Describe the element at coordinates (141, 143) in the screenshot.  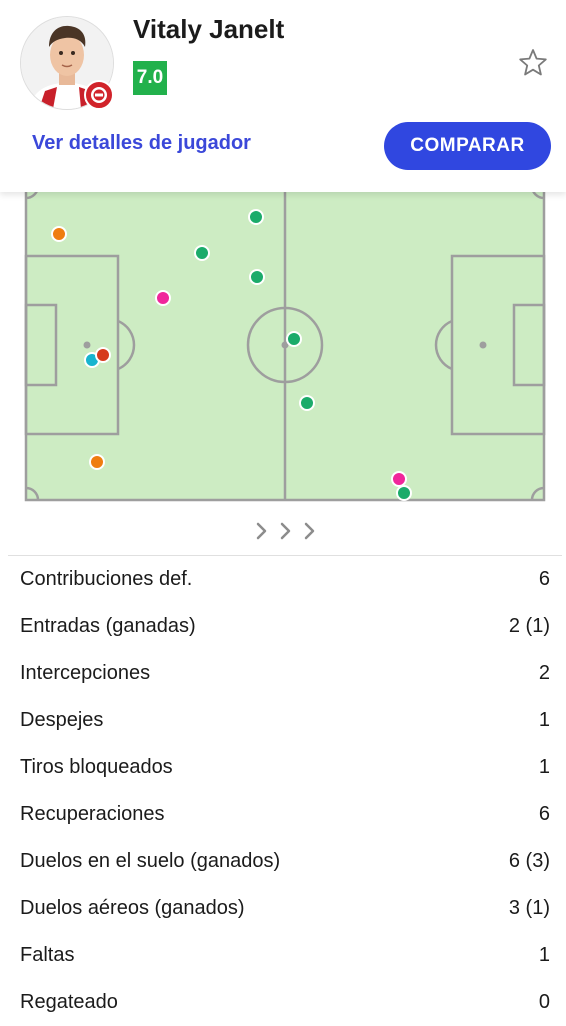
I see `player-details-link: Ver detalles de jugador` at that location.